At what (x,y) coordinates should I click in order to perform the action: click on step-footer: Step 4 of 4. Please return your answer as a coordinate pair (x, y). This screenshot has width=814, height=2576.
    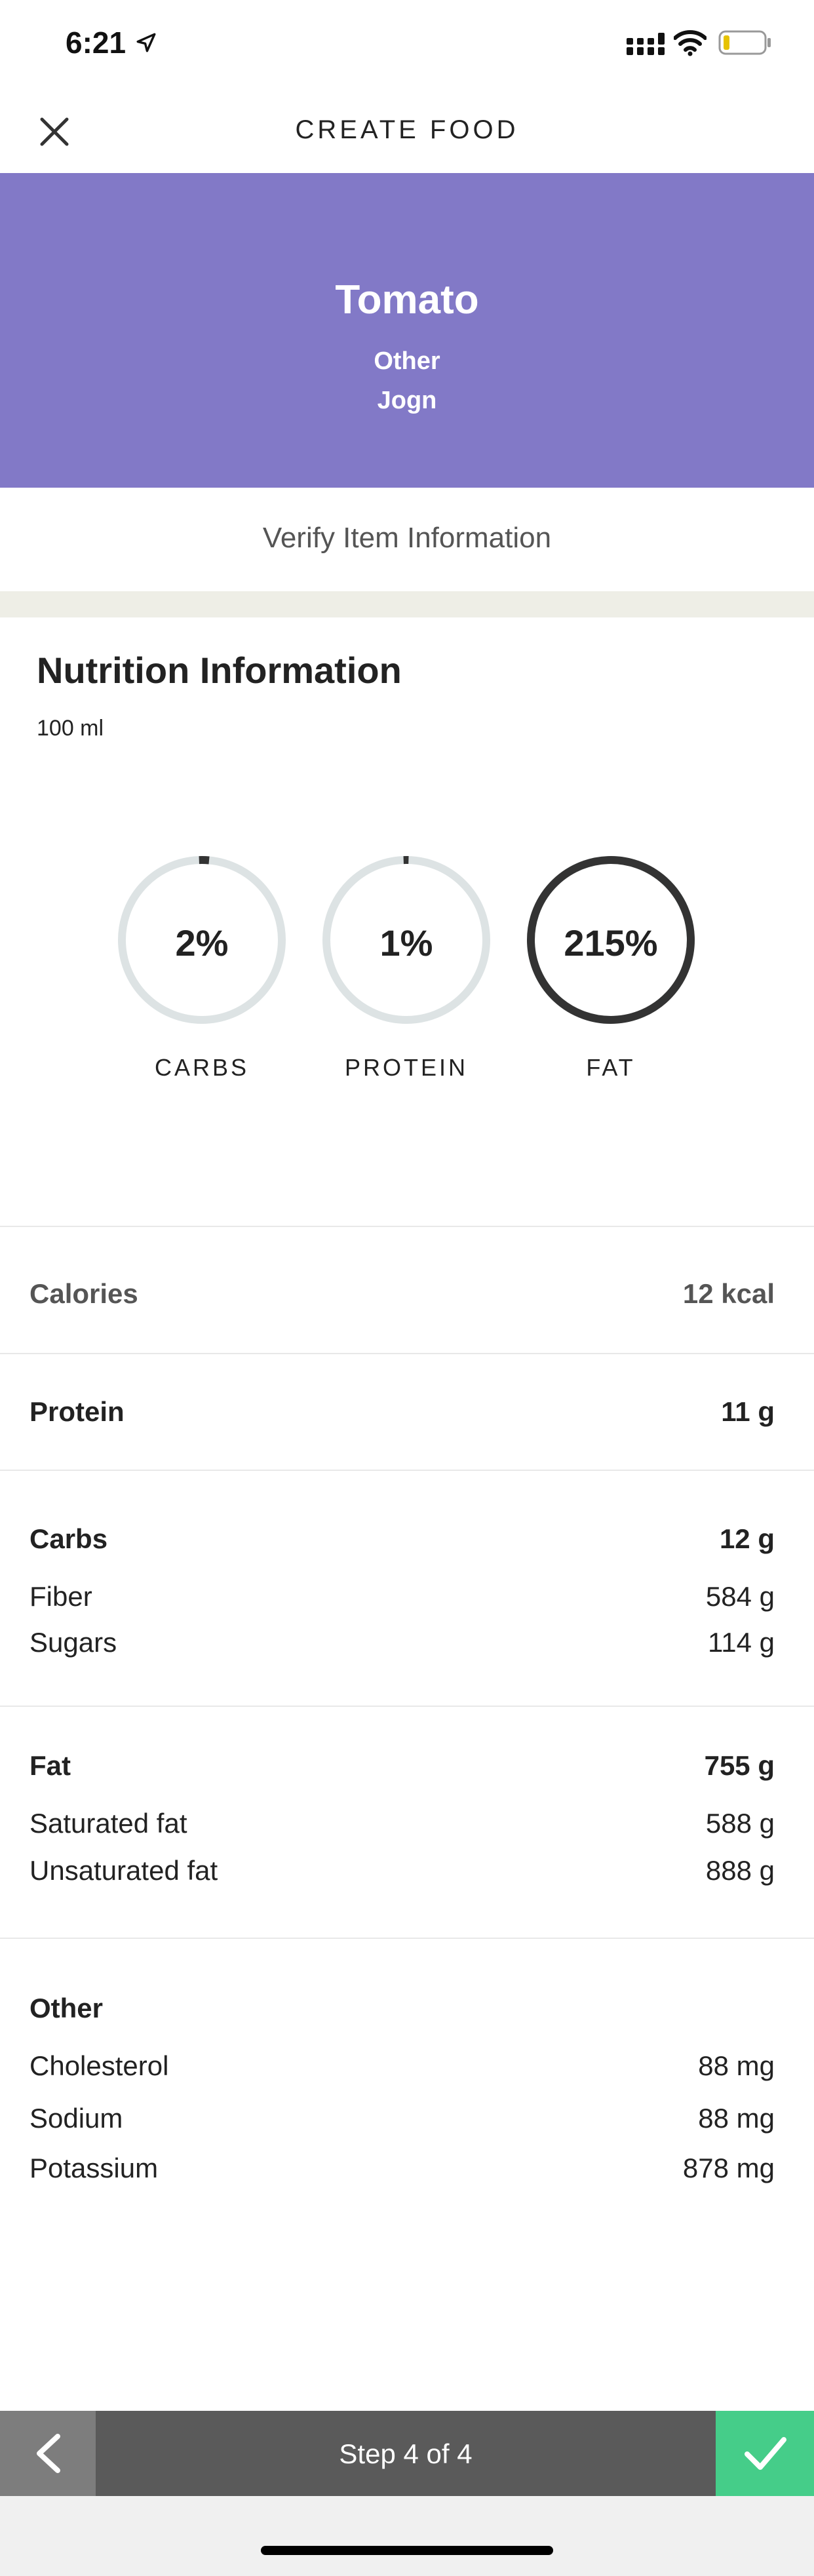
    Looking at the image, I should click on (407, 2453).